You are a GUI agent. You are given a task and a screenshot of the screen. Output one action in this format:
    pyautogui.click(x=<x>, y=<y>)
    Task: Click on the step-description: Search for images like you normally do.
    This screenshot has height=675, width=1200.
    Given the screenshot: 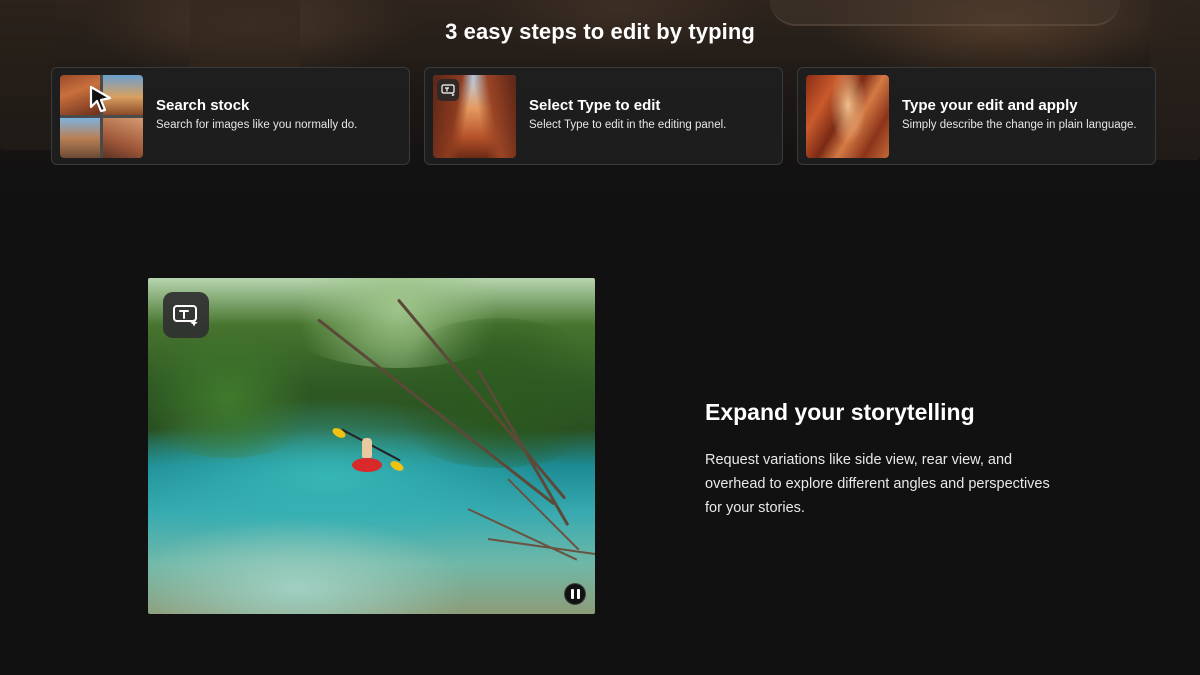 What is the action you would take?
    pyautogui.click(x=257, y=125)
    